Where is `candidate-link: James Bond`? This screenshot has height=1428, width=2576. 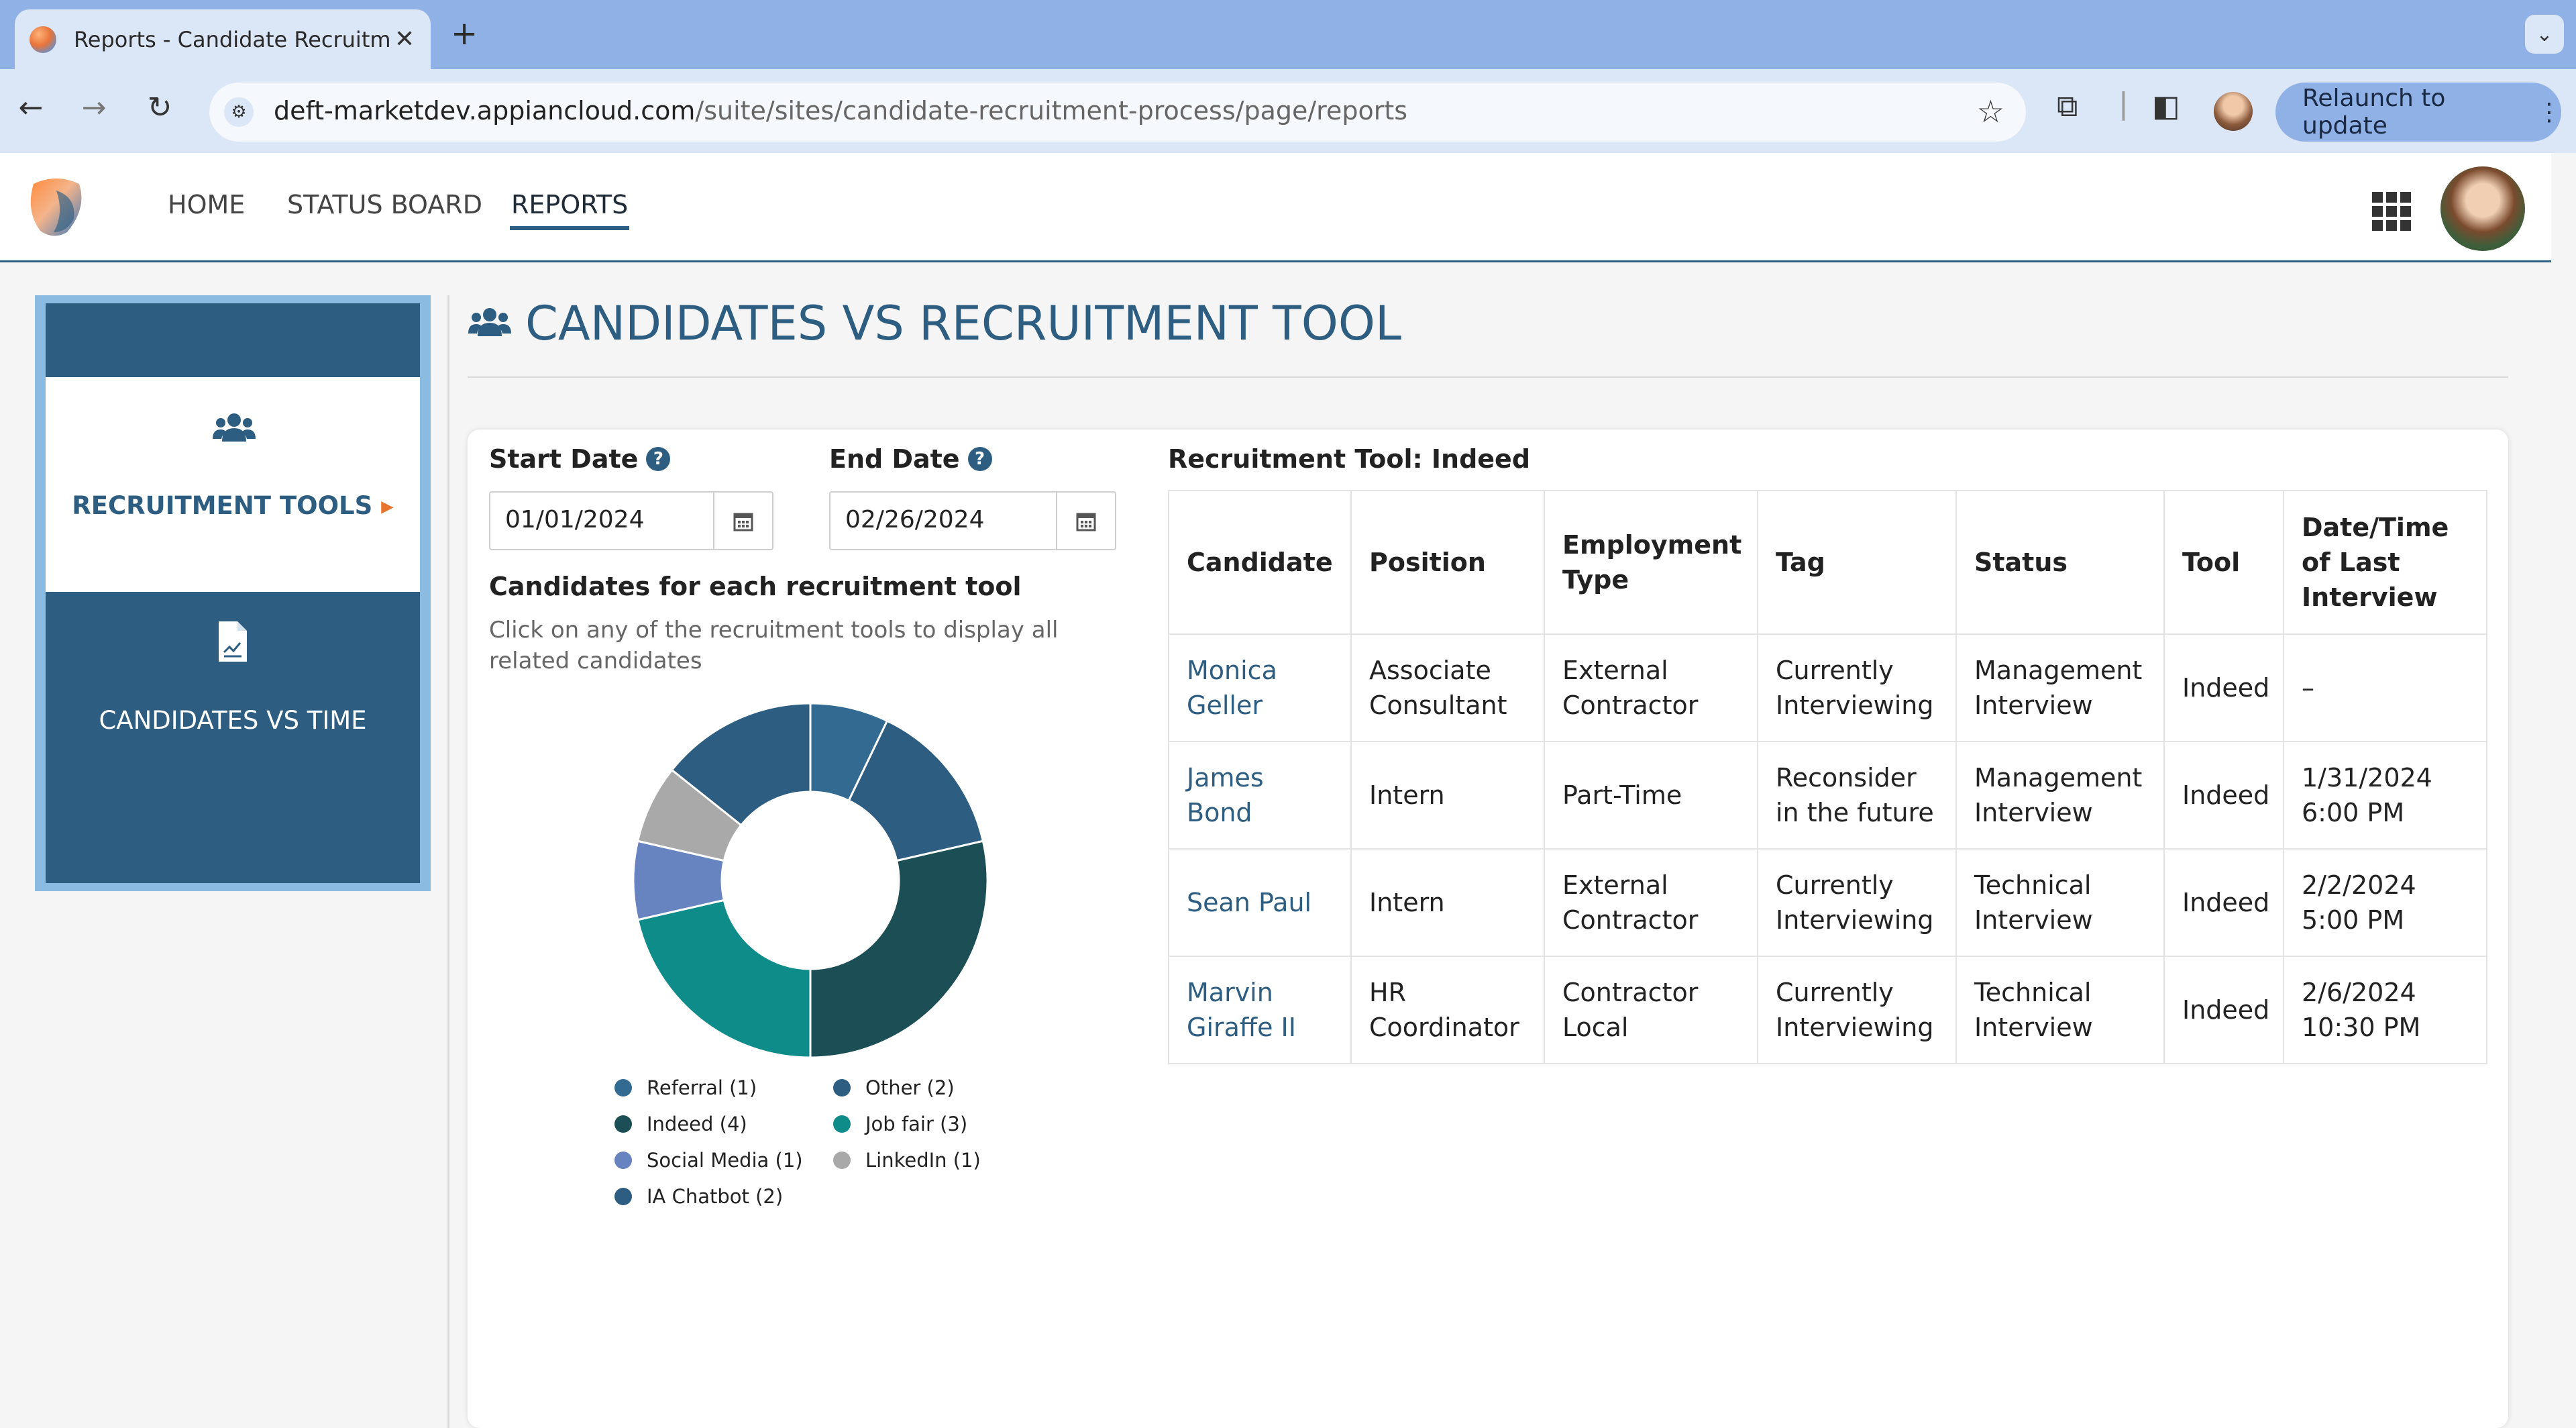 candidate-link: James Bond is located at coordinates (1225, 795).